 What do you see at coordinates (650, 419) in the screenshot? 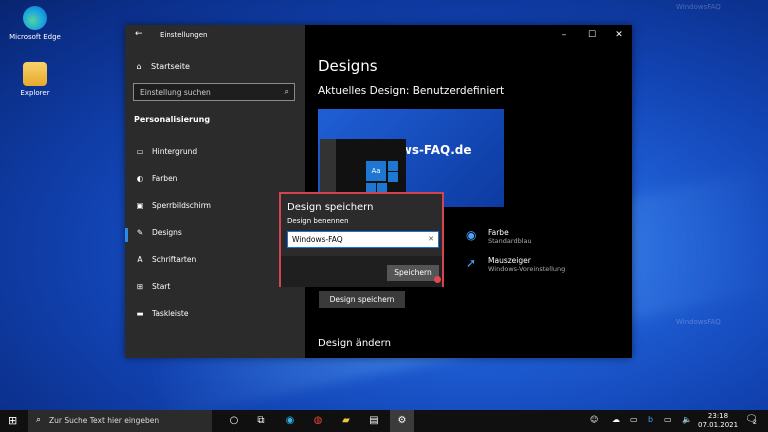
I see `bing-icon: b` at bounding box center [650, 419].